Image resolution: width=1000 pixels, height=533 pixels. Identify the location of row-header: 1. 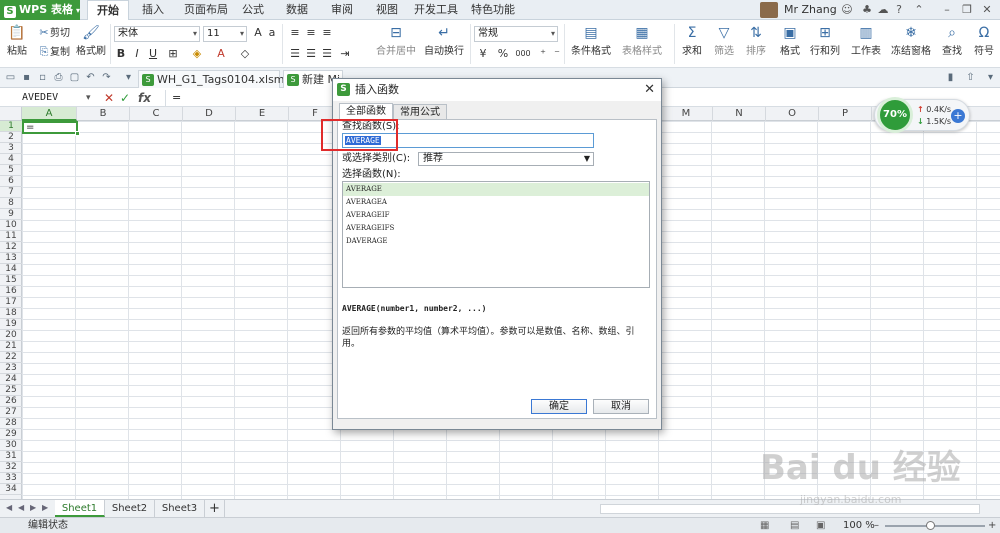
(11, 126).